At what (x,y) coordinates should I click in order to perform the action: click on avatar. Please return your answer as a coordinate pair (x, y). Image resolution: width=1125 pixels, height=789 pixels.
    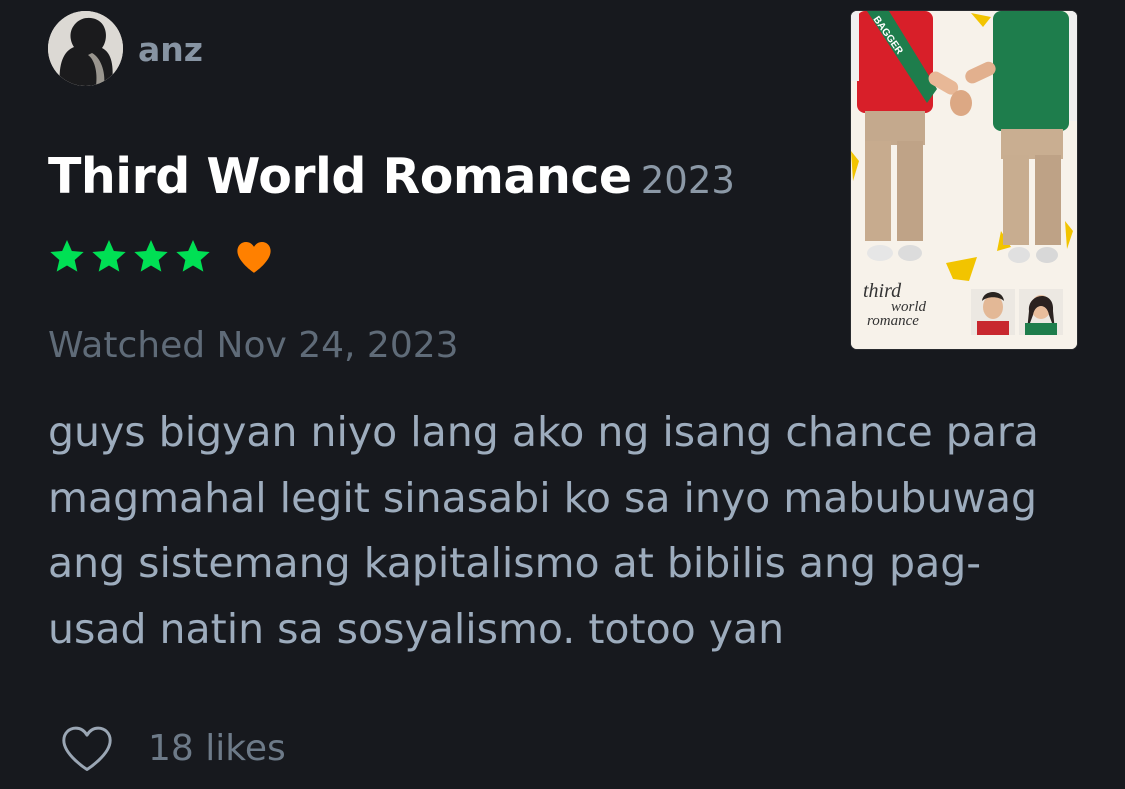
    Looking at the image, I should click on (85, 48).